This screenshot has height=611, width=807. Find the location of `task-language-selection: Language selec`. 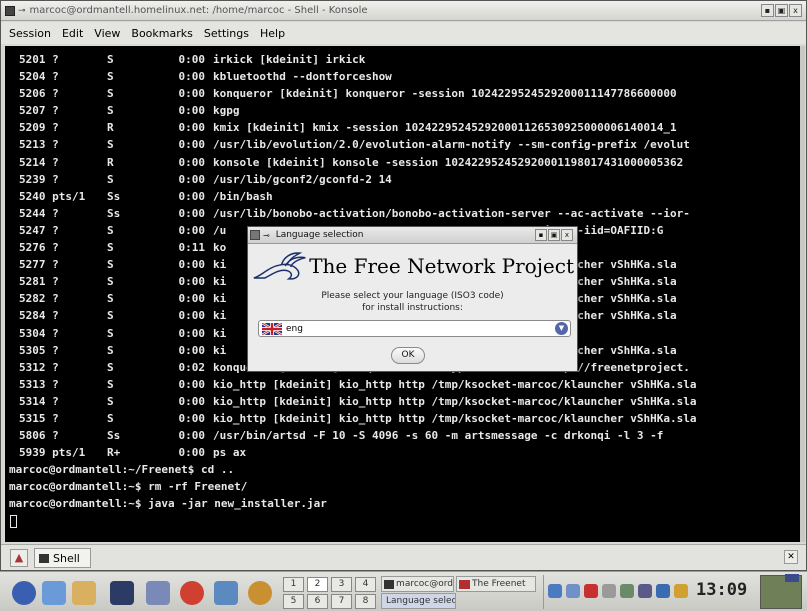

task-language-selection: Language selec is located at coordinates (418, 601).